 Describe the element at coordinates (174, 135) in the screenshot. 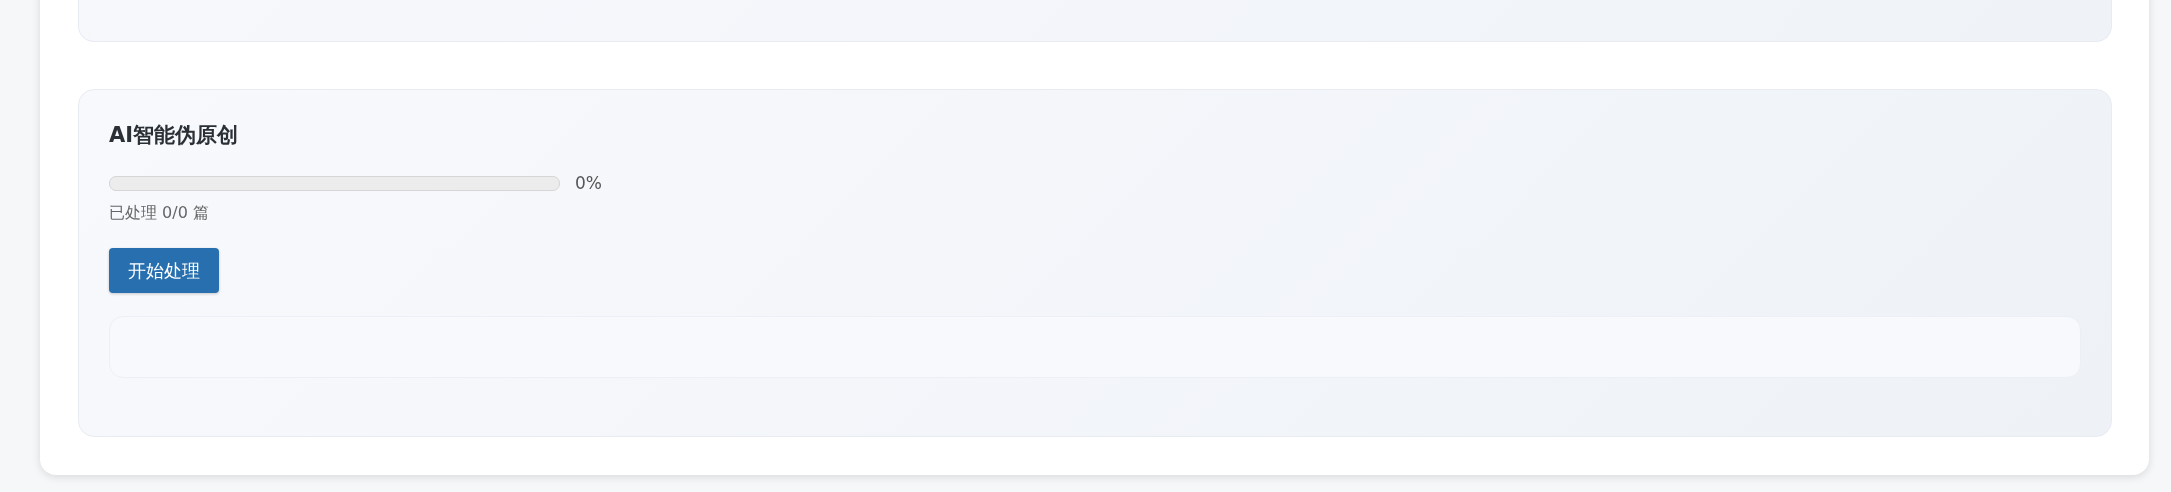

I see `card-title: AI智能伪原创` at that location.